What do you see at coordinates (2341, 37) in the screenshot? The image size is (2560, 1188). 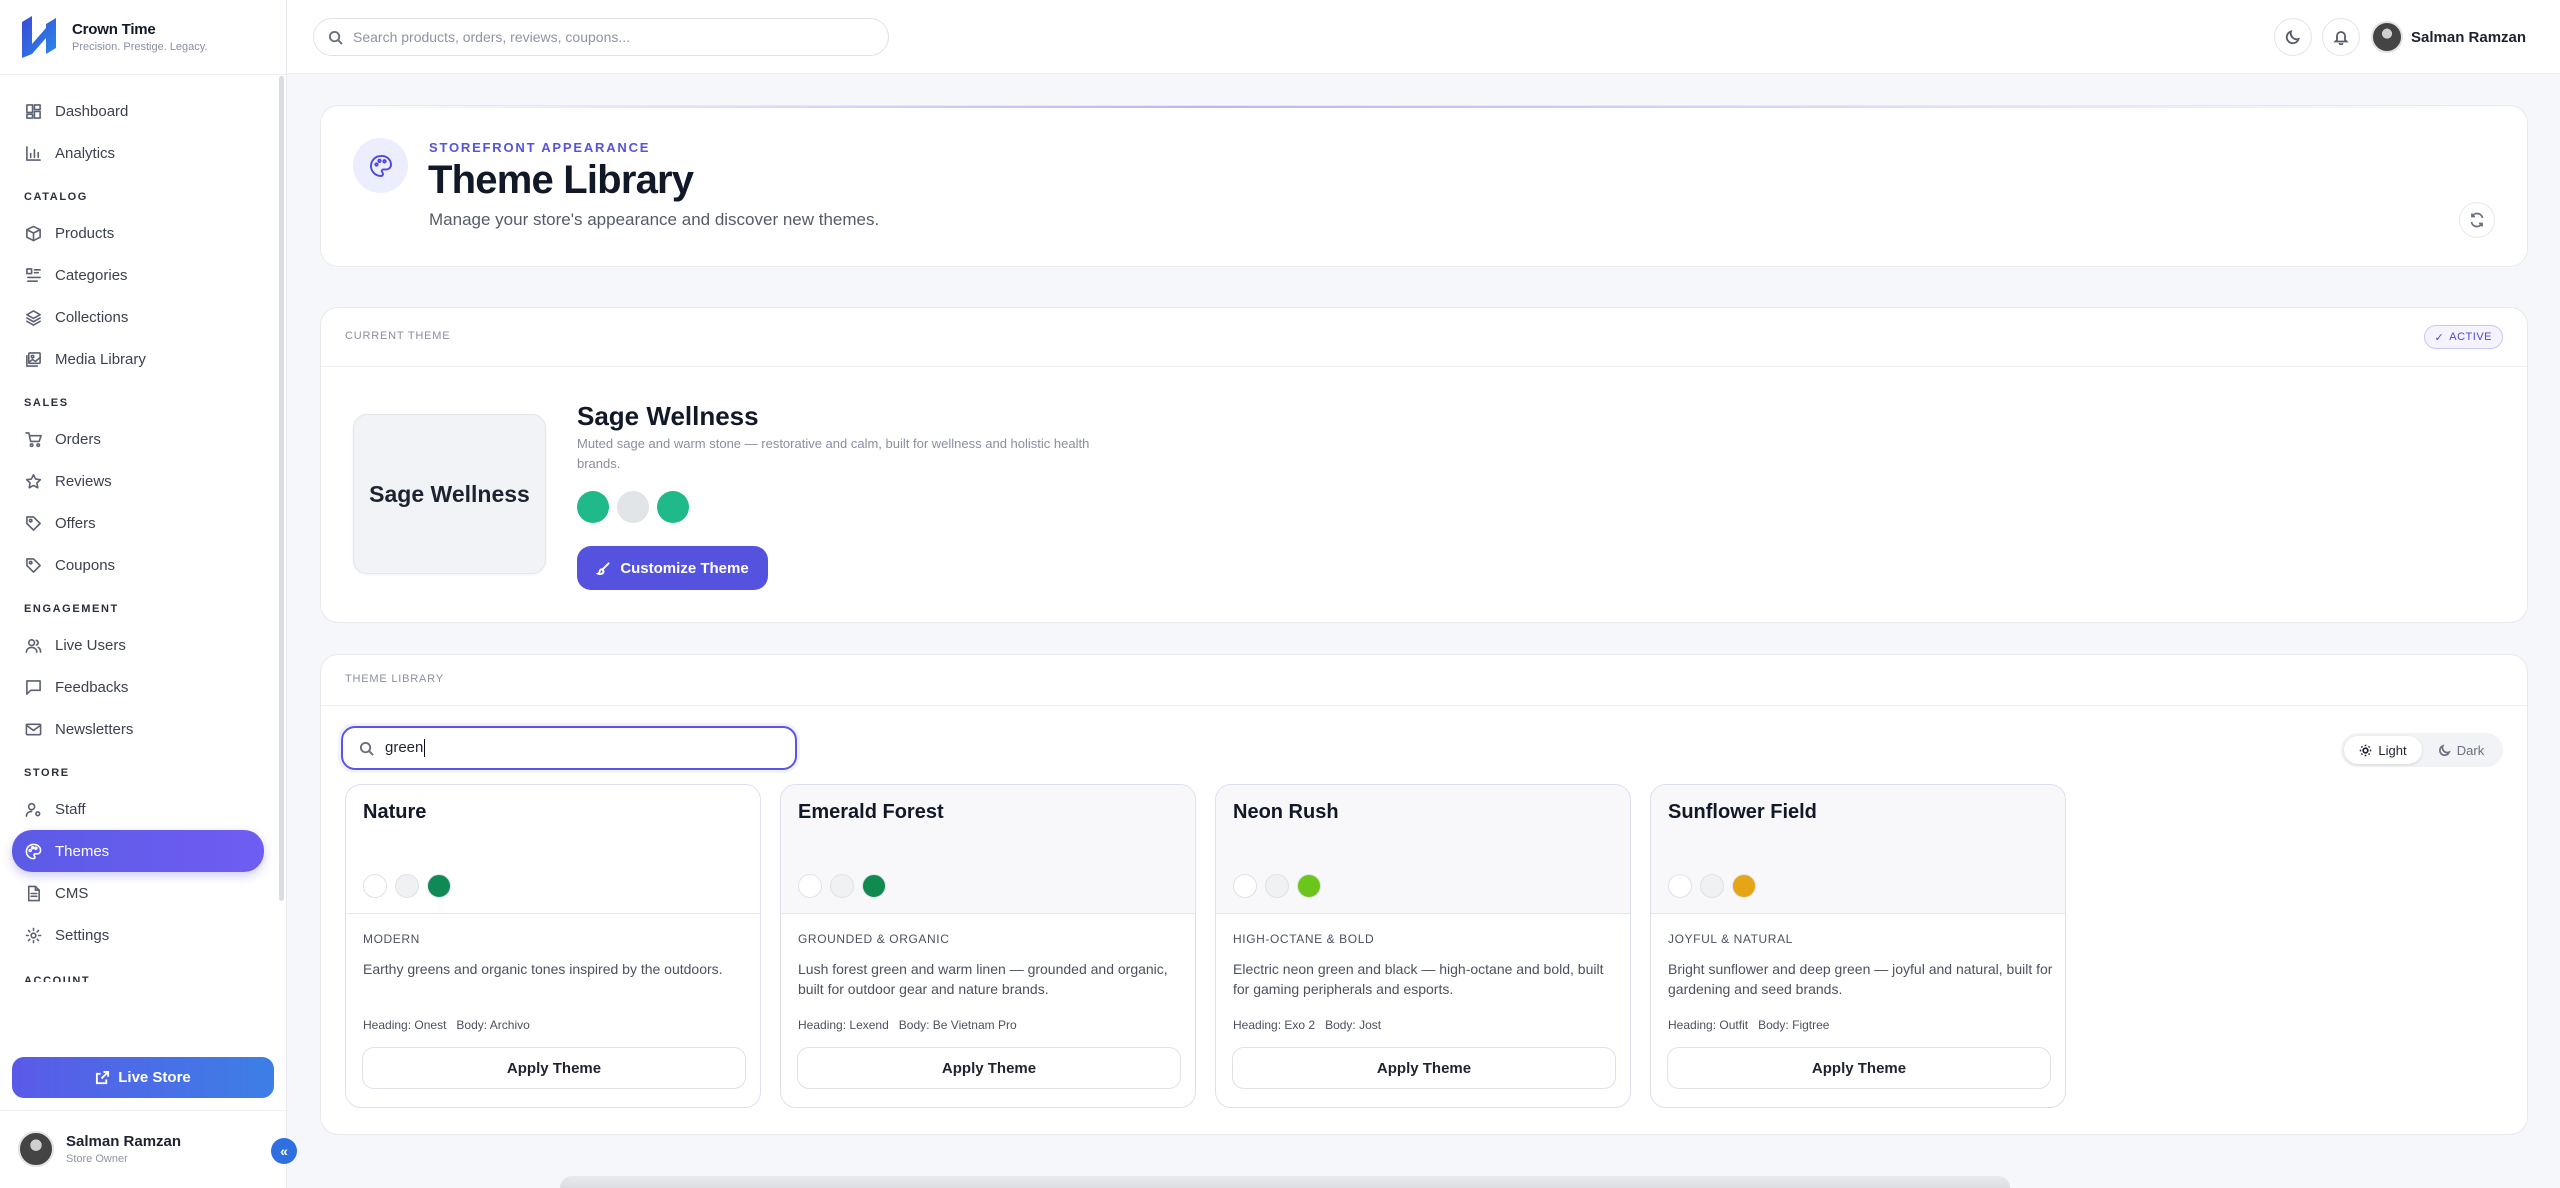 I see `notifications-button` at bounding box center [2341, 37].